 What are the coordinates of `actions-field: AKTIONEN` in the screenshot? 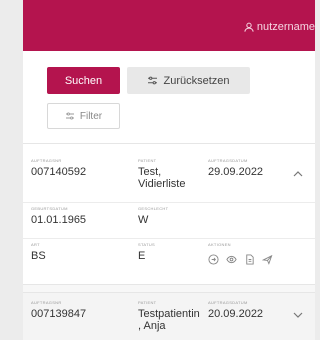 It's located at (240, 253).